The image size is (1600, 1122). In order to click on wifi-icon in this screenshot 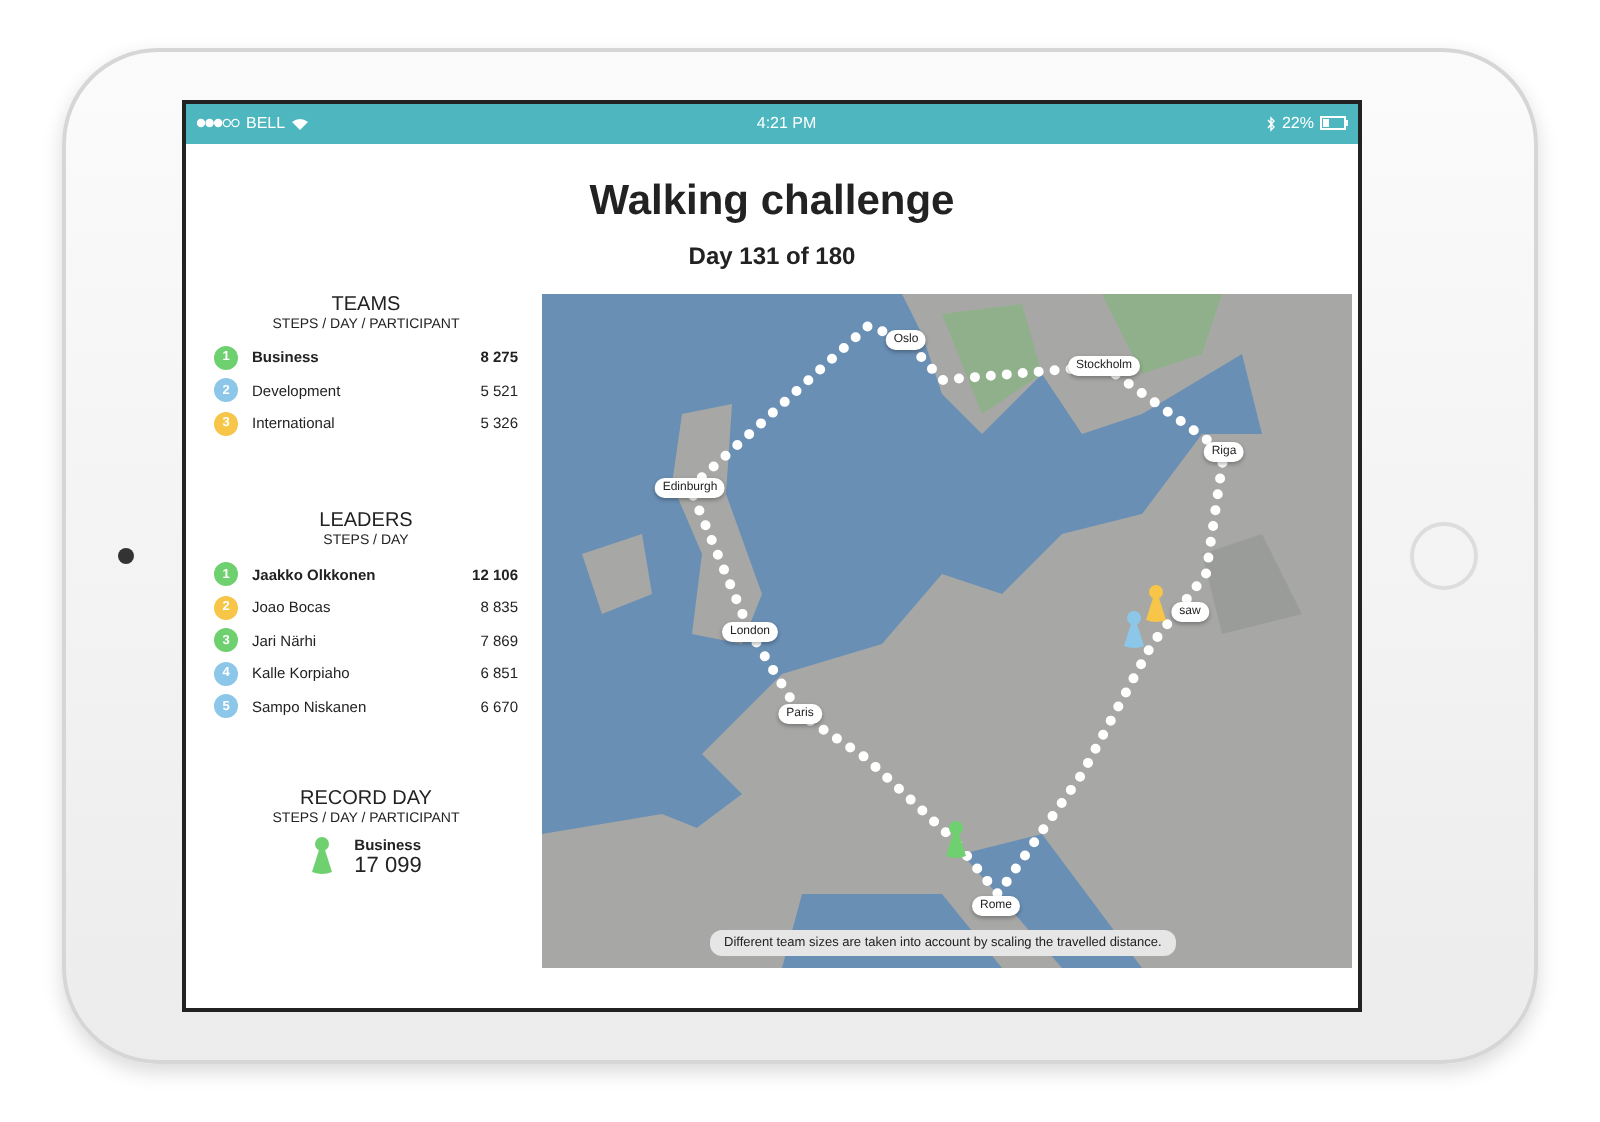, I will do `click(299, 123)`.